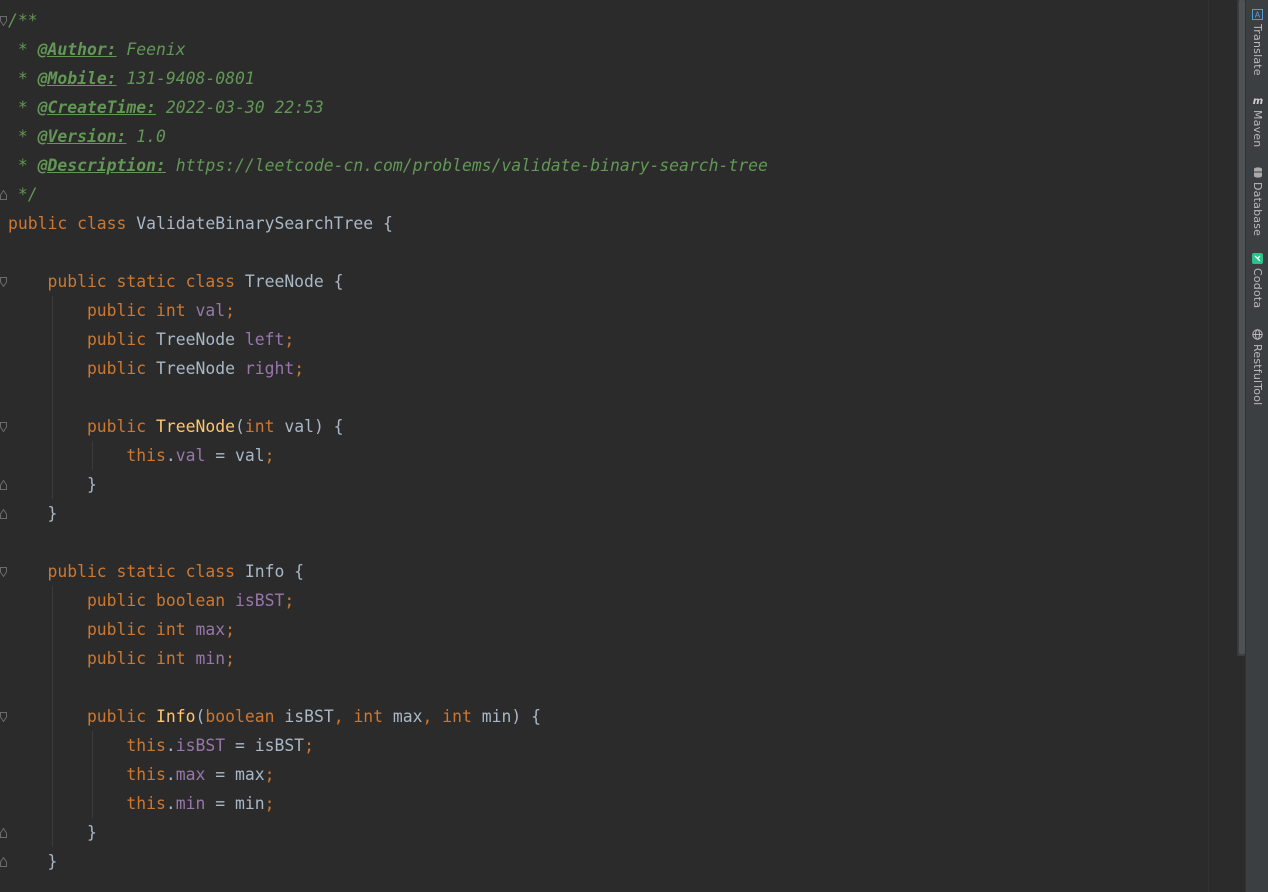  I want to click on code-token: */, so click(23, 194).